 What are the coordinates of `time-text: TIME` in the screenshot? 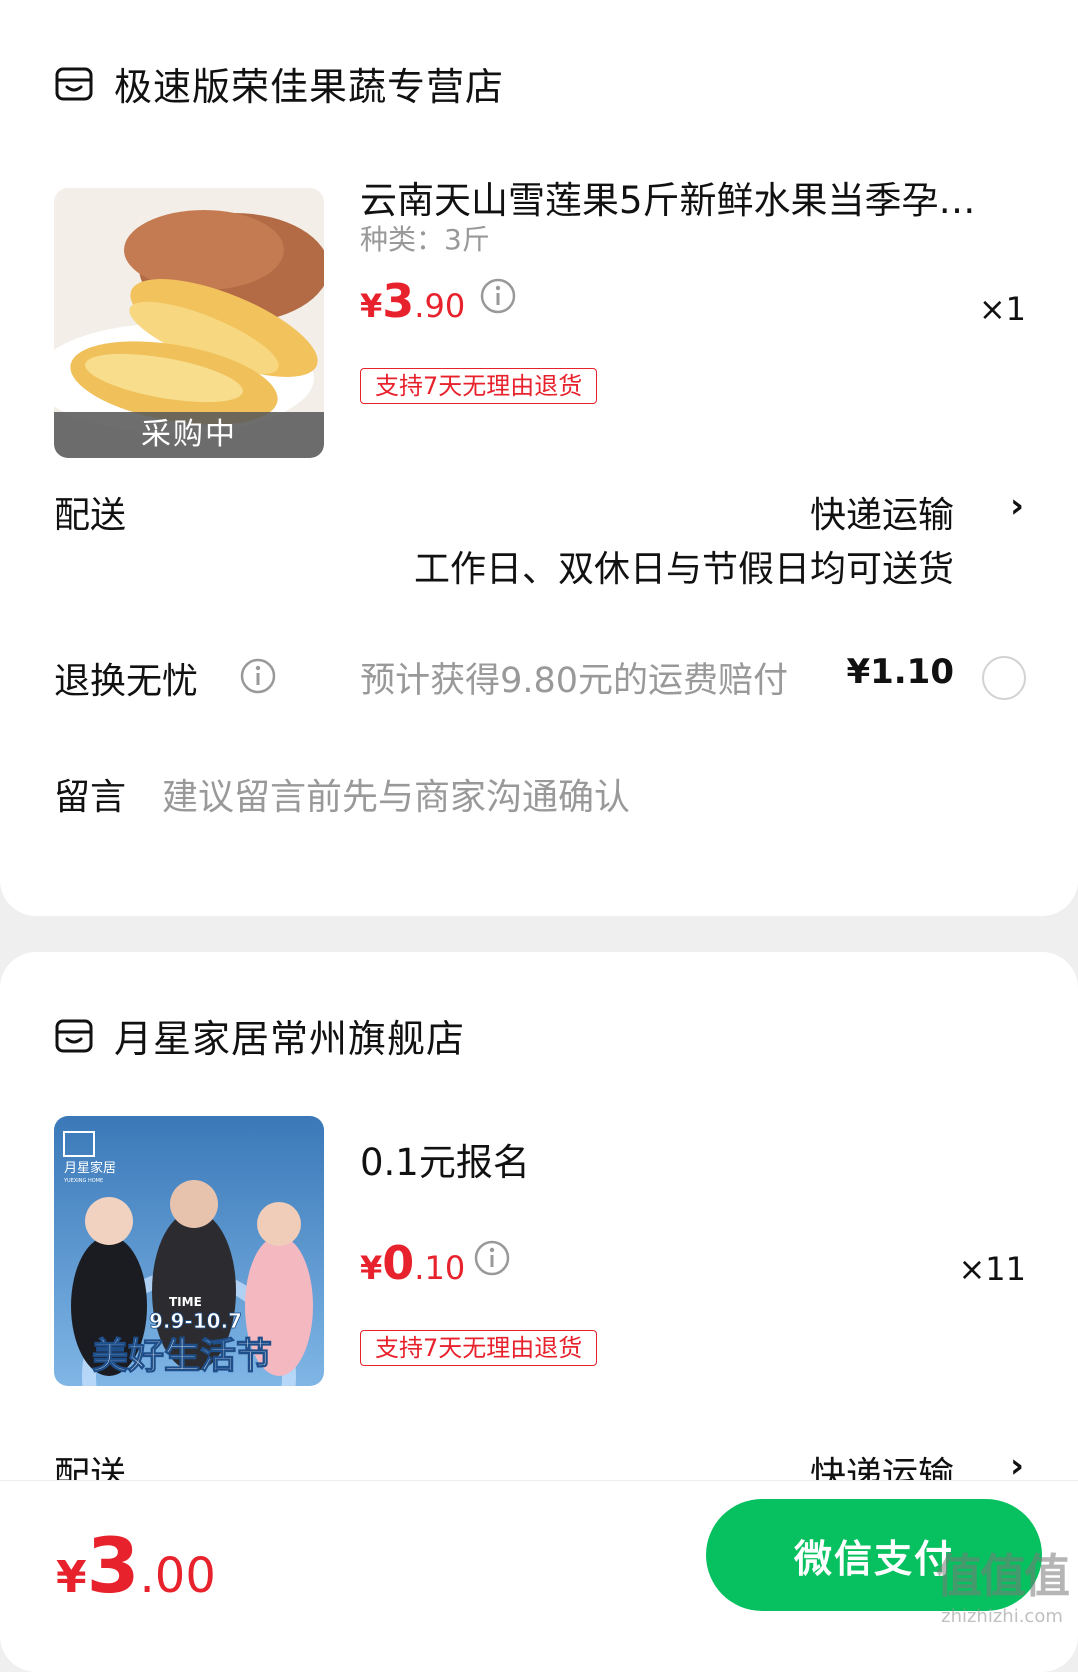 It's located at (185, 1302).